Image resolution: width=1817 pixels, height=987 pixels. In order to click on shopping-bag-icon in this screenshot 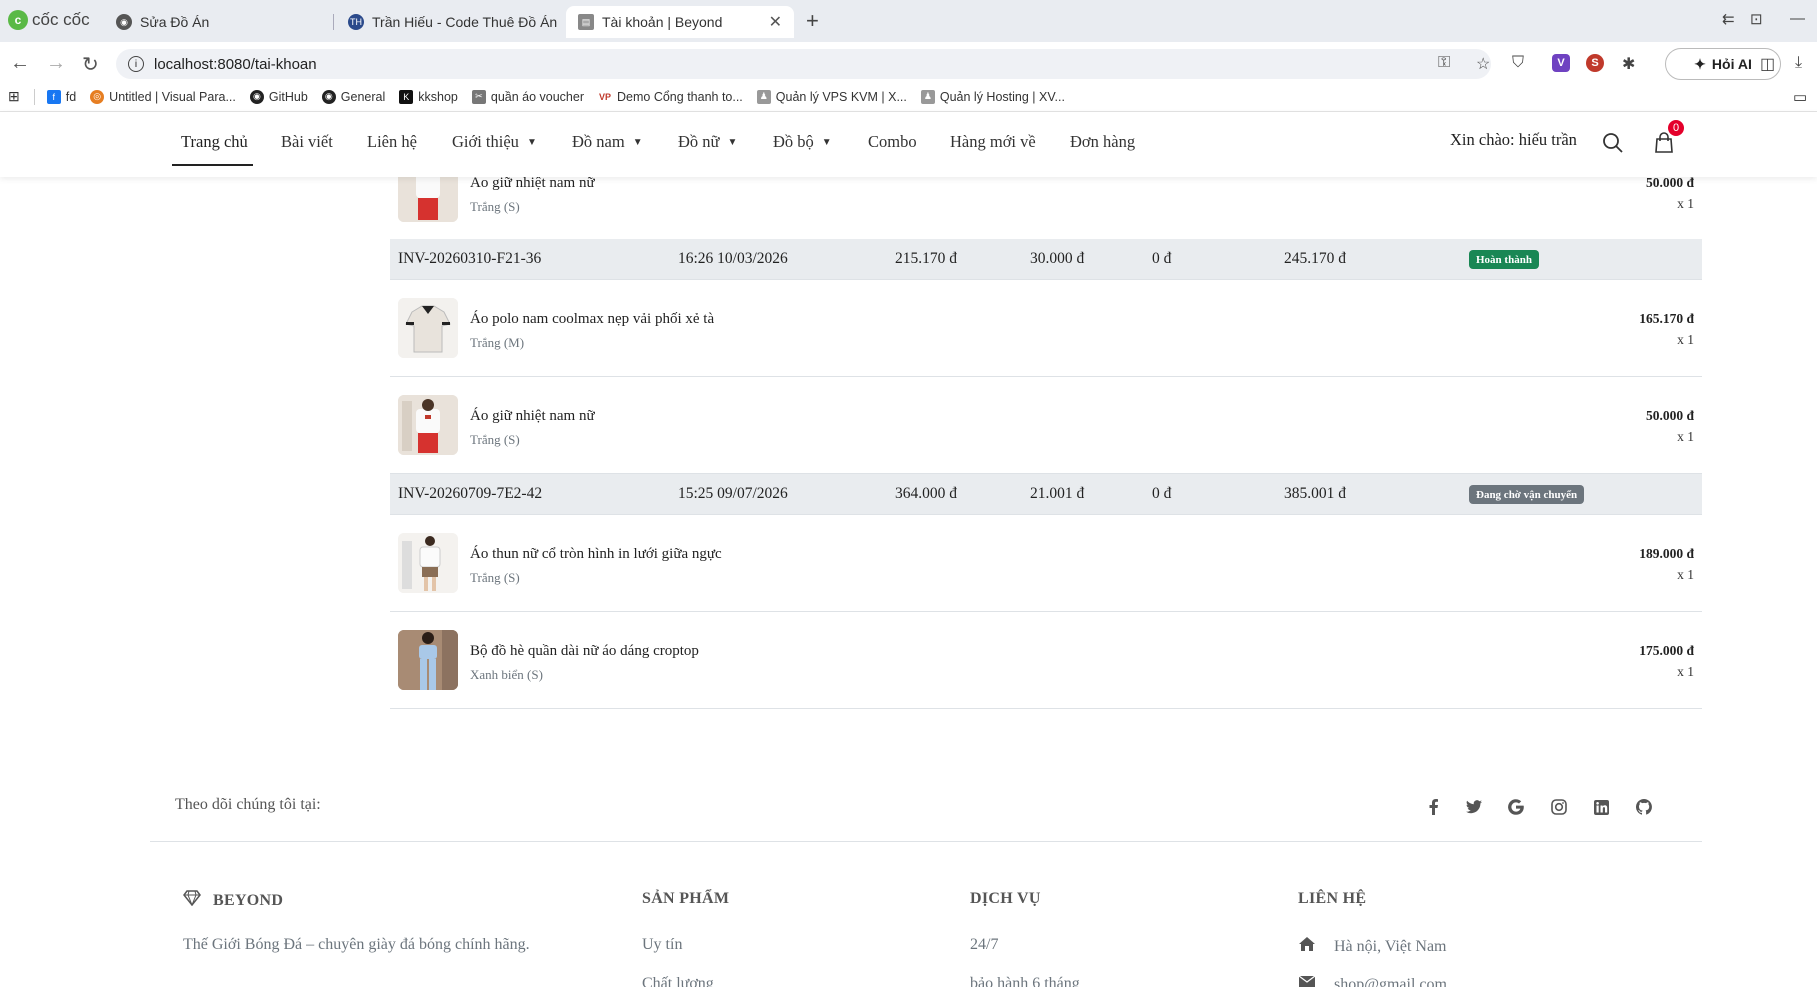, I will do `click(1664, 145)`.